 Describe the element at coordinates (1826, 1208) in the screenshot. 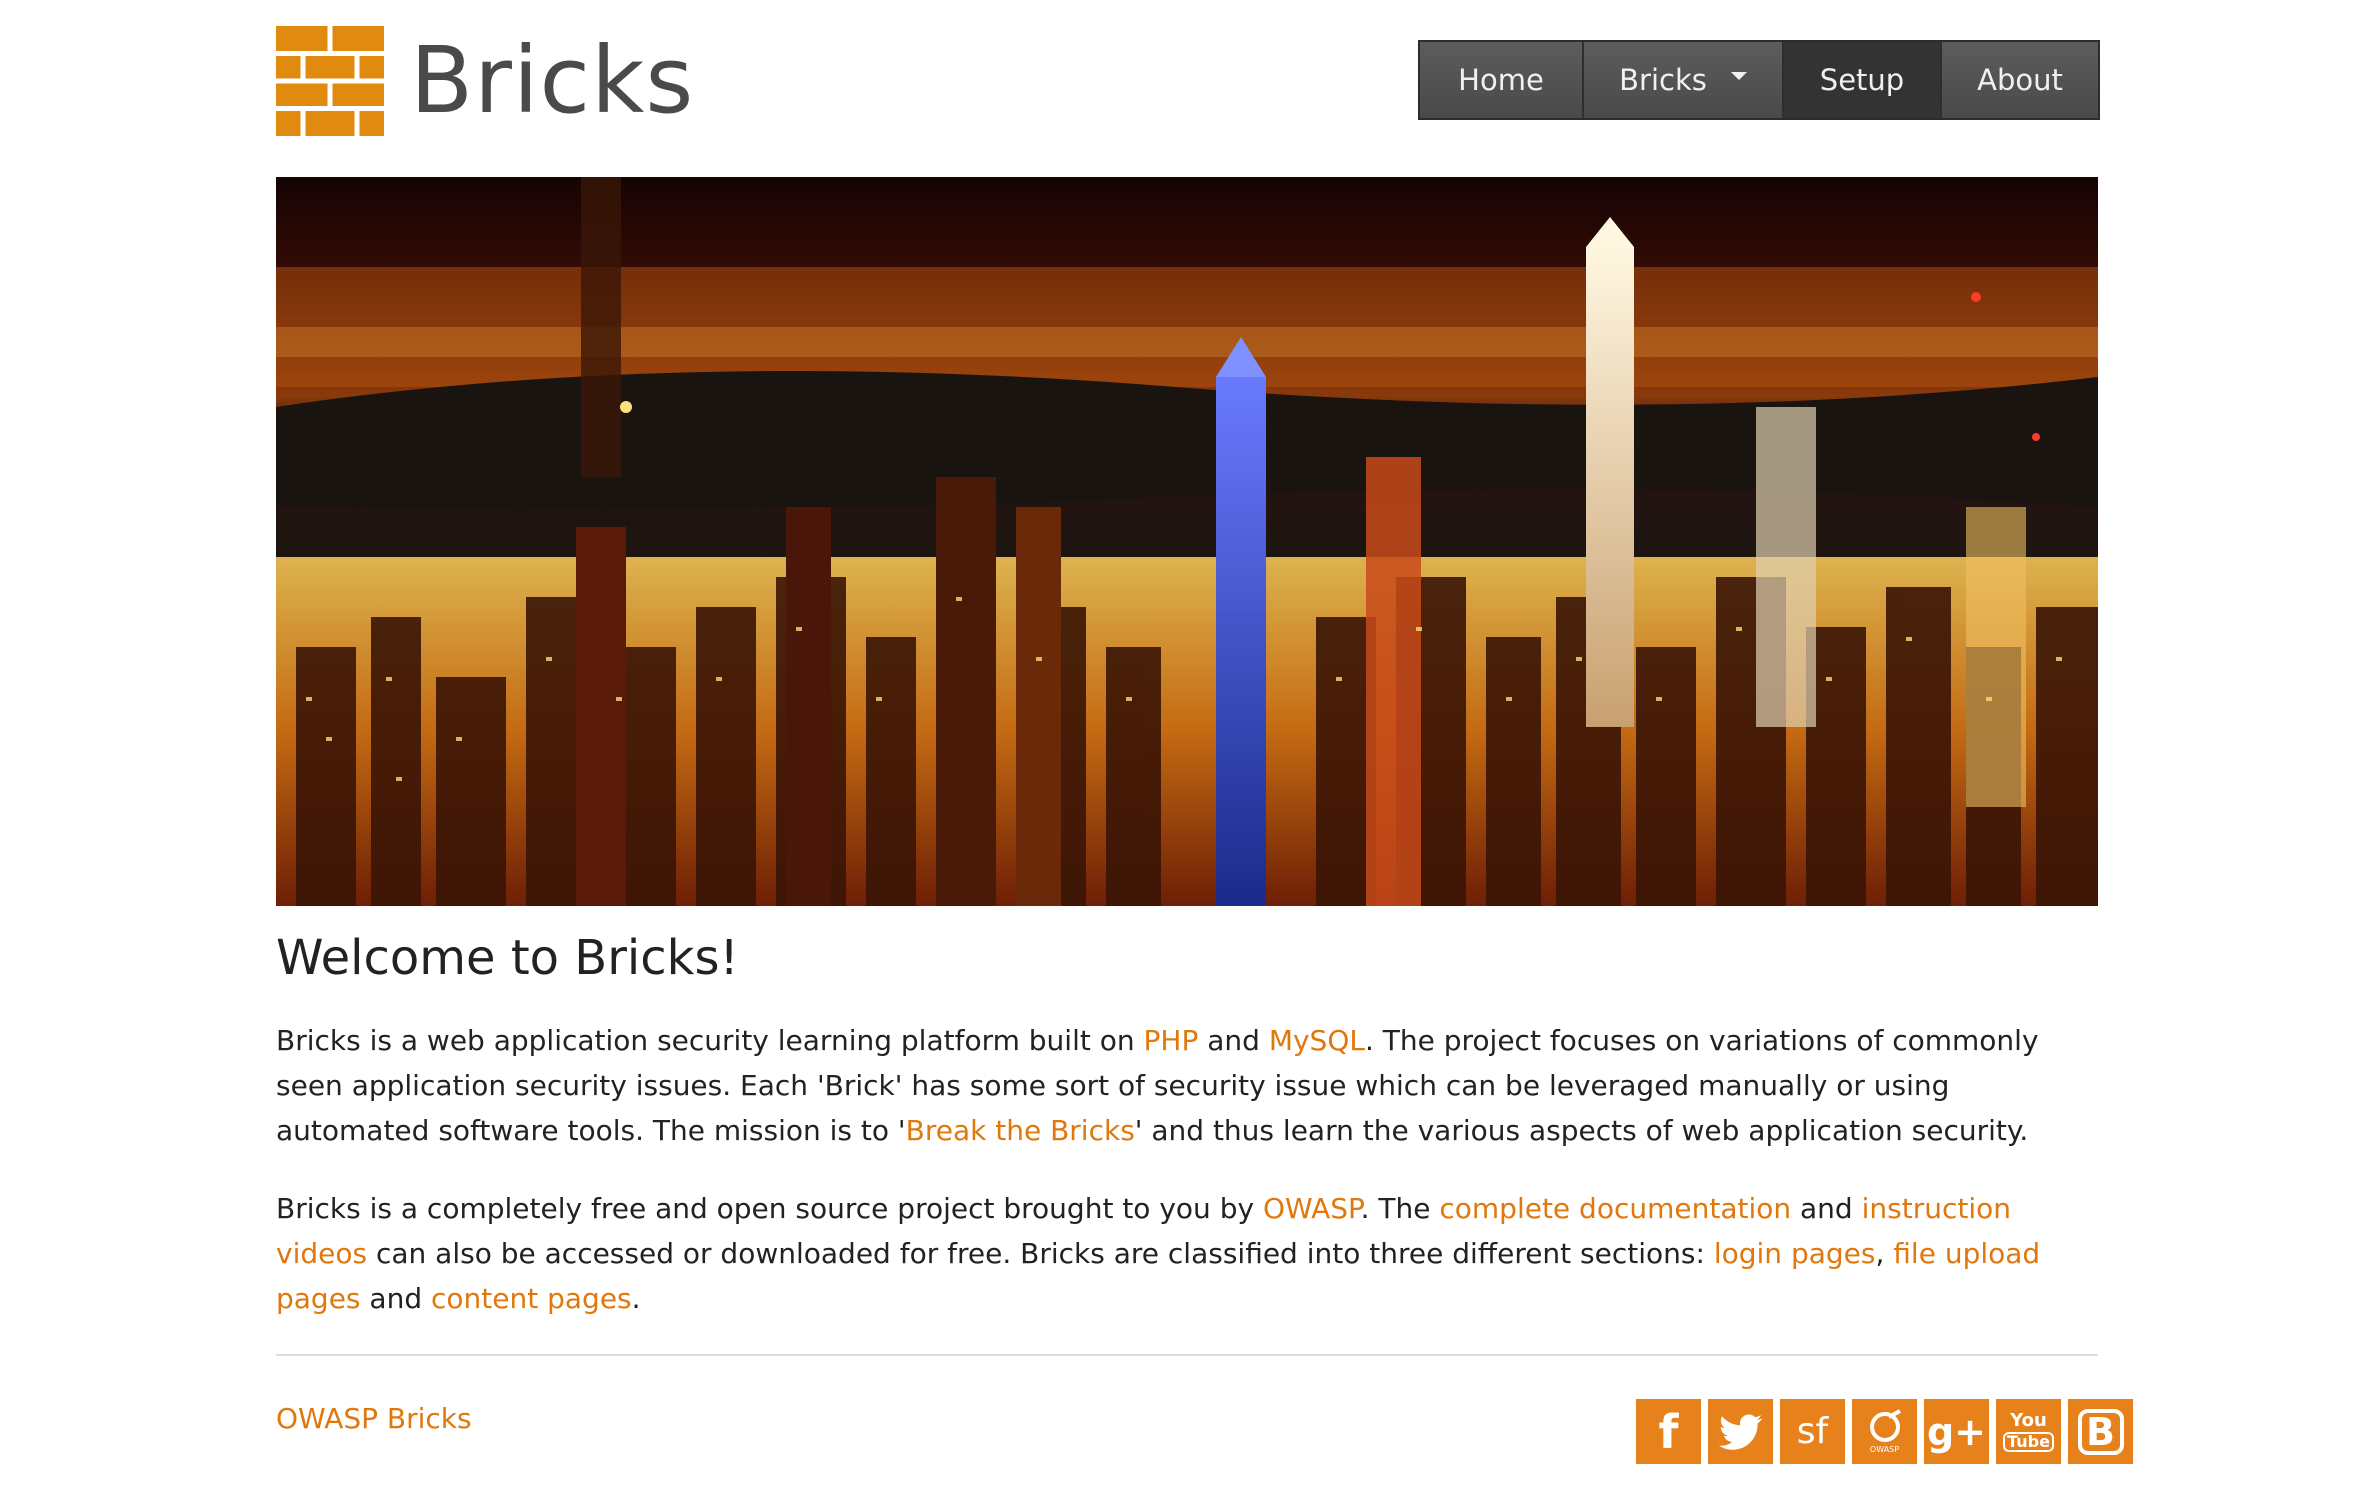

I see `details-text-3: and` at that location.